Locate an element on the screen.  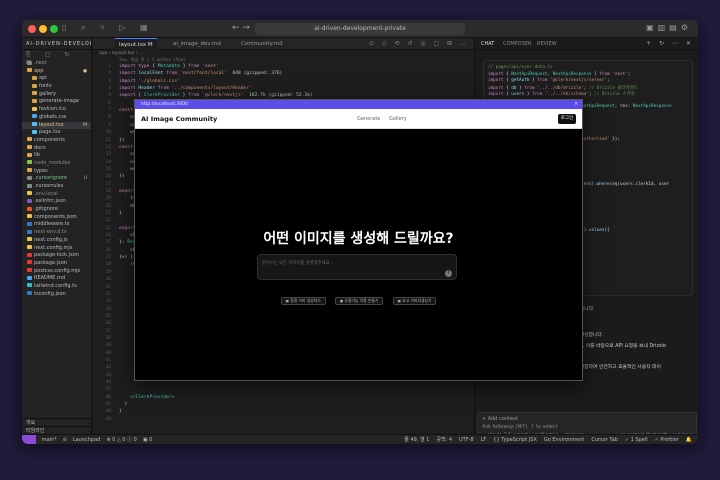
explorer-item: next.config.js is located at coordinates (56, 241).